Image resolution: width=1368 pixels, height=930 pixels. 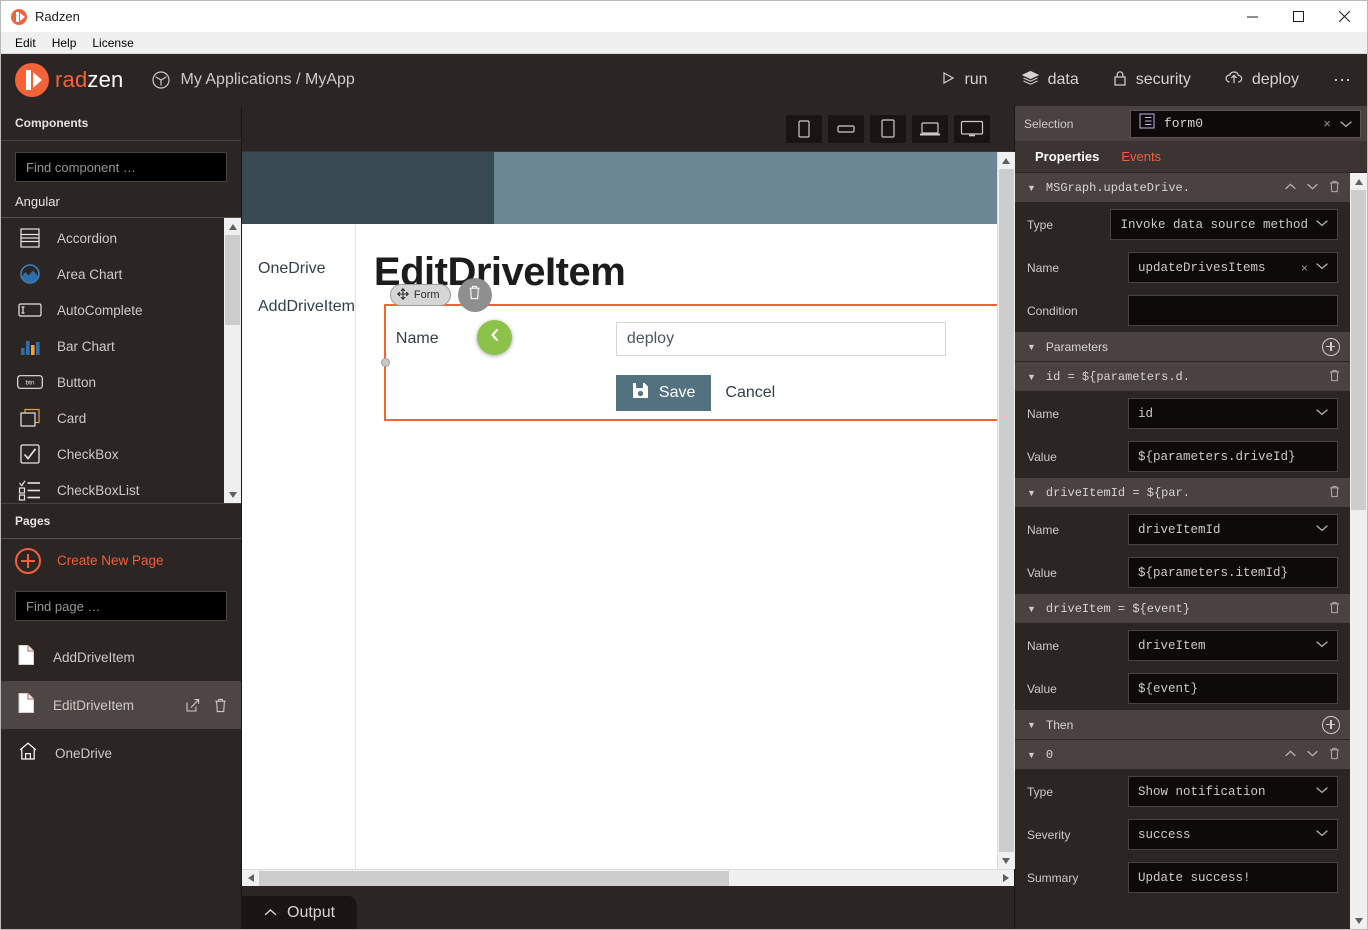 I want to click on section-header-param-driveitemid: ▼ driveItemId = ${par., so click(x=1182, y=493).